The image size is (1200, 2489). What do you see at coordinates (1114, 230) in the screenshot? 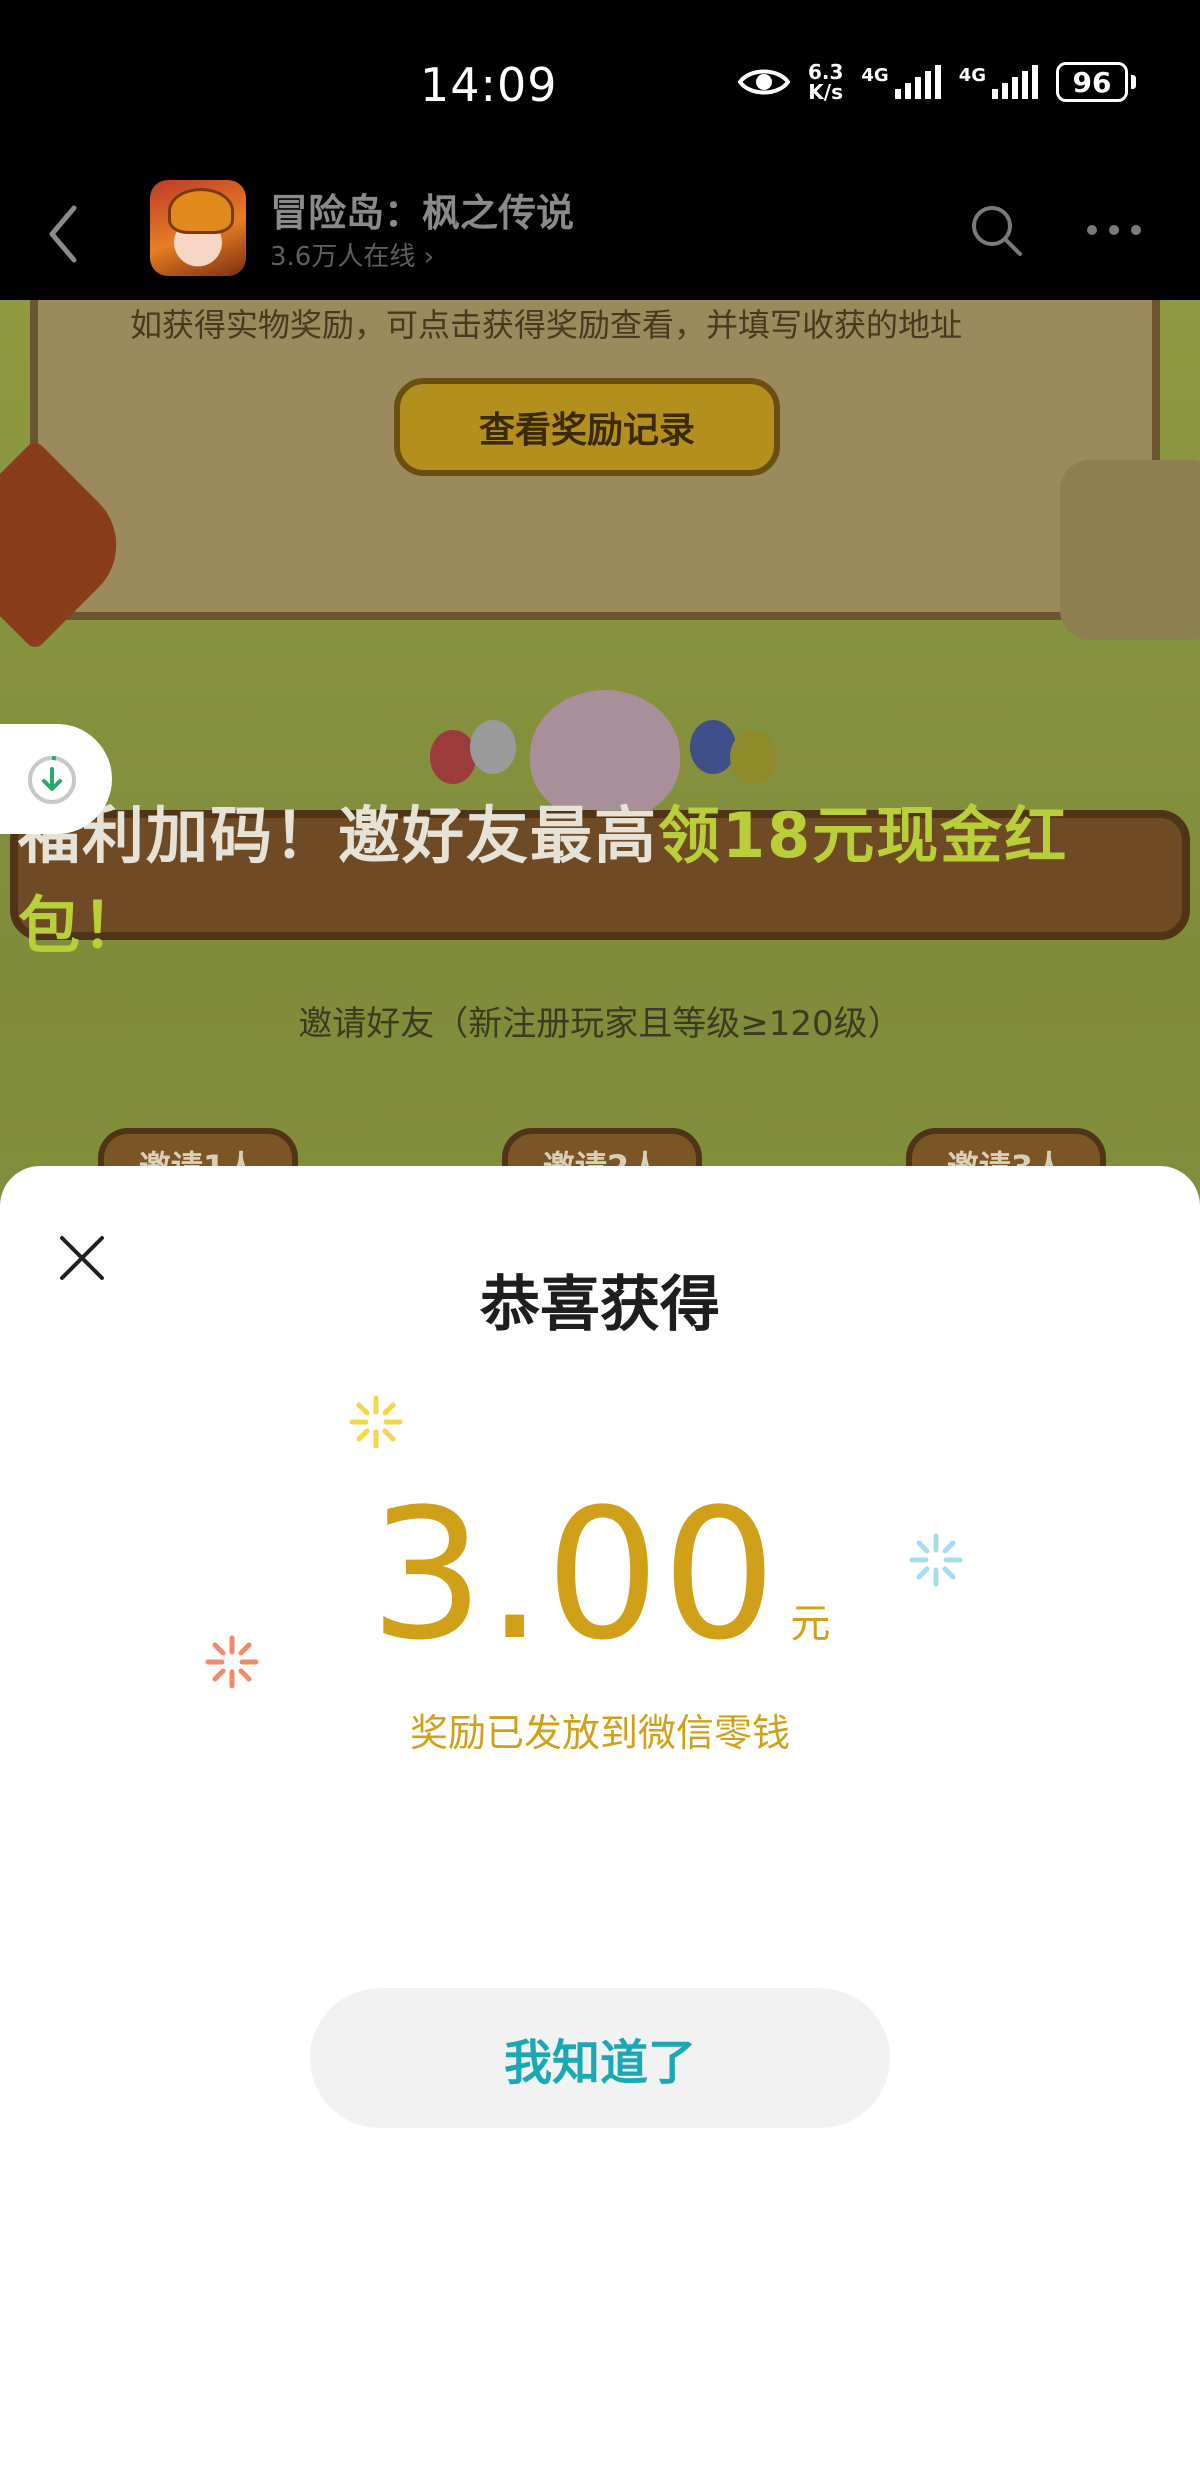
I see `more-icon` at bounding box center [1114, 230].